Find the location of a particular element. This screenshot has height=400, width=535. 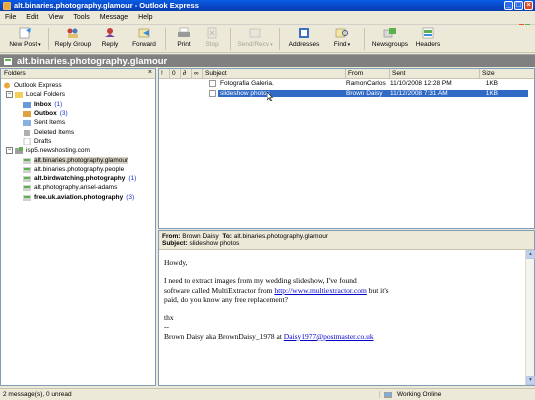

send-recv-label: Send/Recv is located at coordinates (253, 44).